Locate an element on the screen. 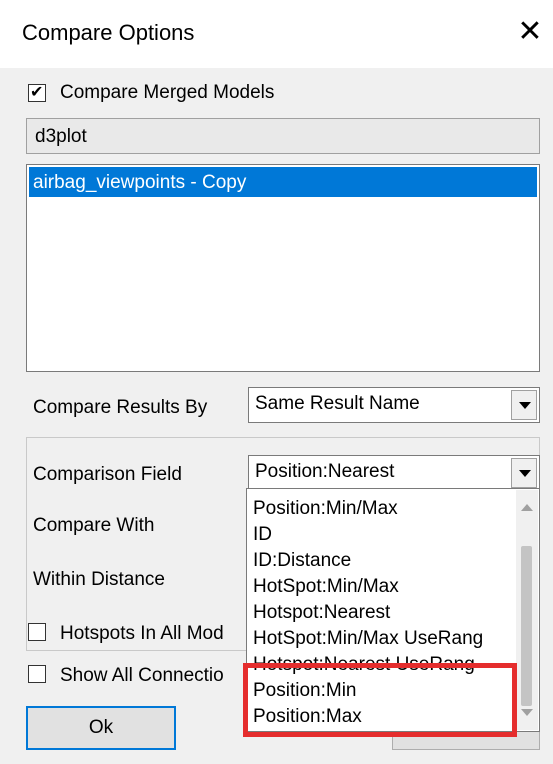 The image size is (553, 764). dropdown-option: HotSpot:Min/Max is located at coordinates (326, 587).